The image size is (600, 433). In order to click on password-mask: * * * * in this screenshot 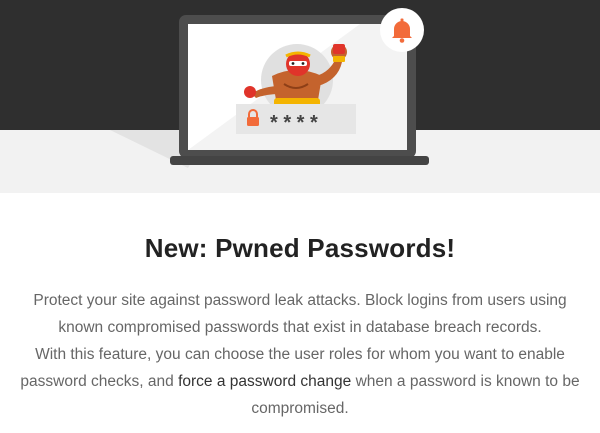, I will do `click(294, 123)`.